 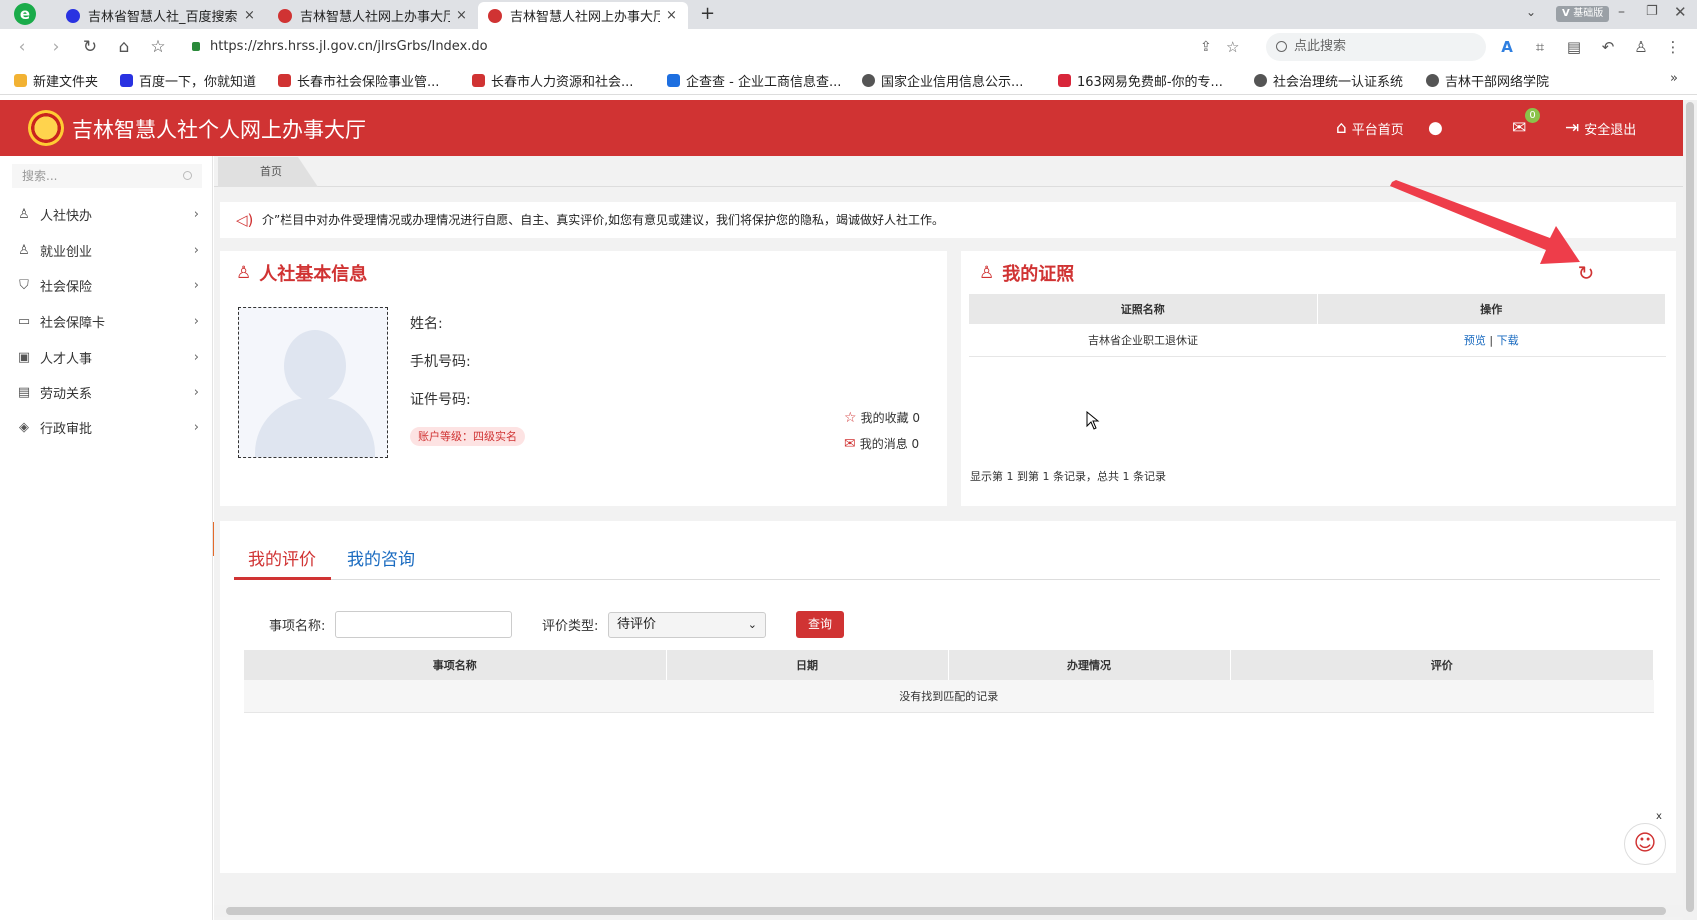 I want to click on account-icon: ♙, so click(x=1641, y=47).